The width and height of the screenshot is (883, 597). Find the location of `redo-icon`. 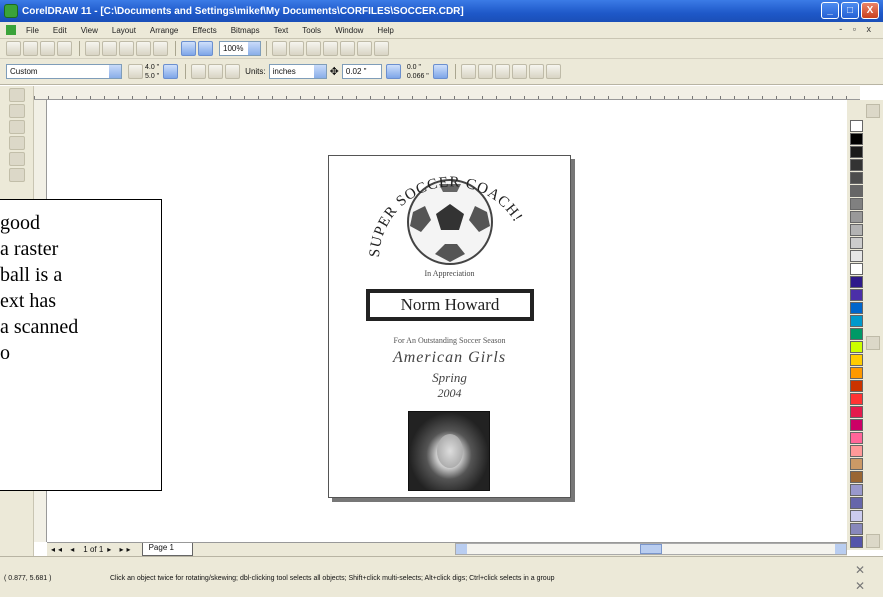

redo-icon is located at coordinates (160, 48).